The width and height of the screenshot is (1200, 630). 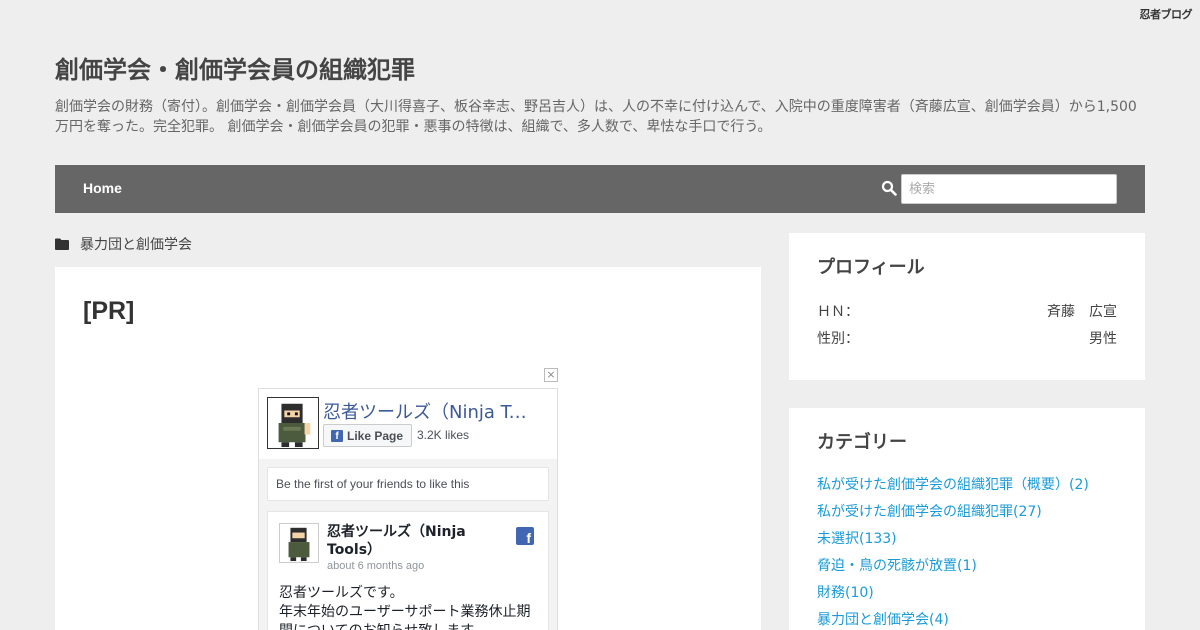 What do you see at coordinates (600, 189) in the screenshot?
I see `main-navbar: Home` at bounding box center [600, 189].